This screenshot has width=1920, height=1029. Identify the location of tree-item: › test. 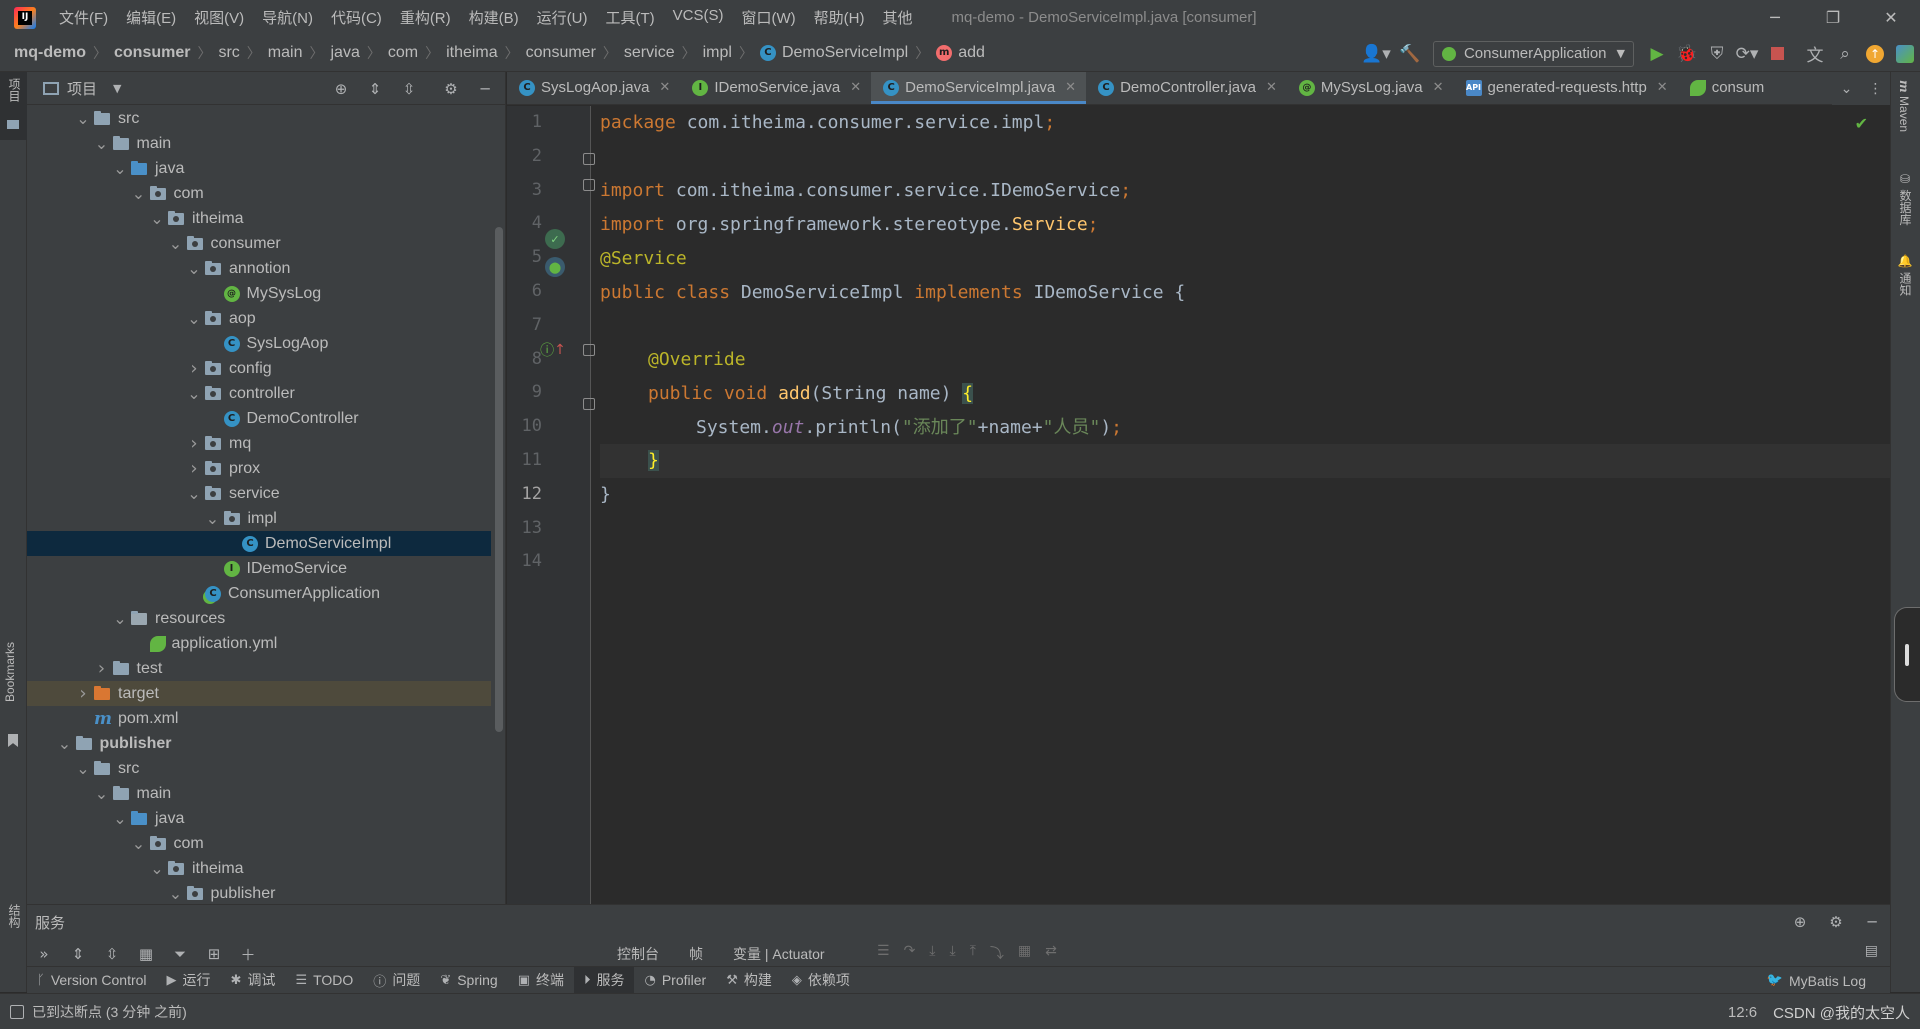
(259, 668).